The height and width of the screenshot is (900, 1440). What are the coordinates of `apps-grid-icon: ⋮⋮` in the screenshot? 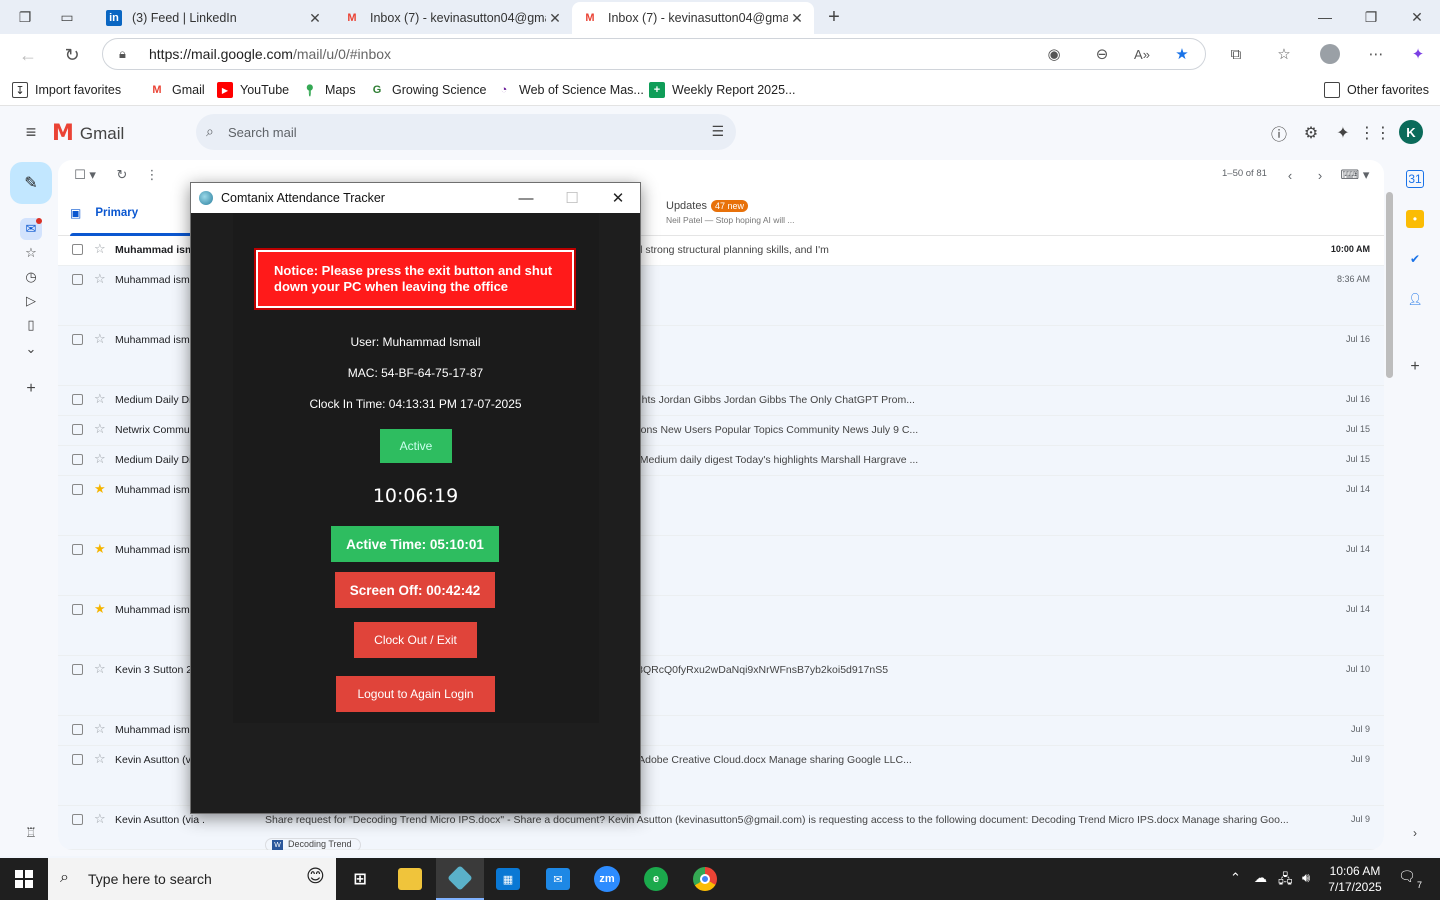 It's located at (1375, 133).